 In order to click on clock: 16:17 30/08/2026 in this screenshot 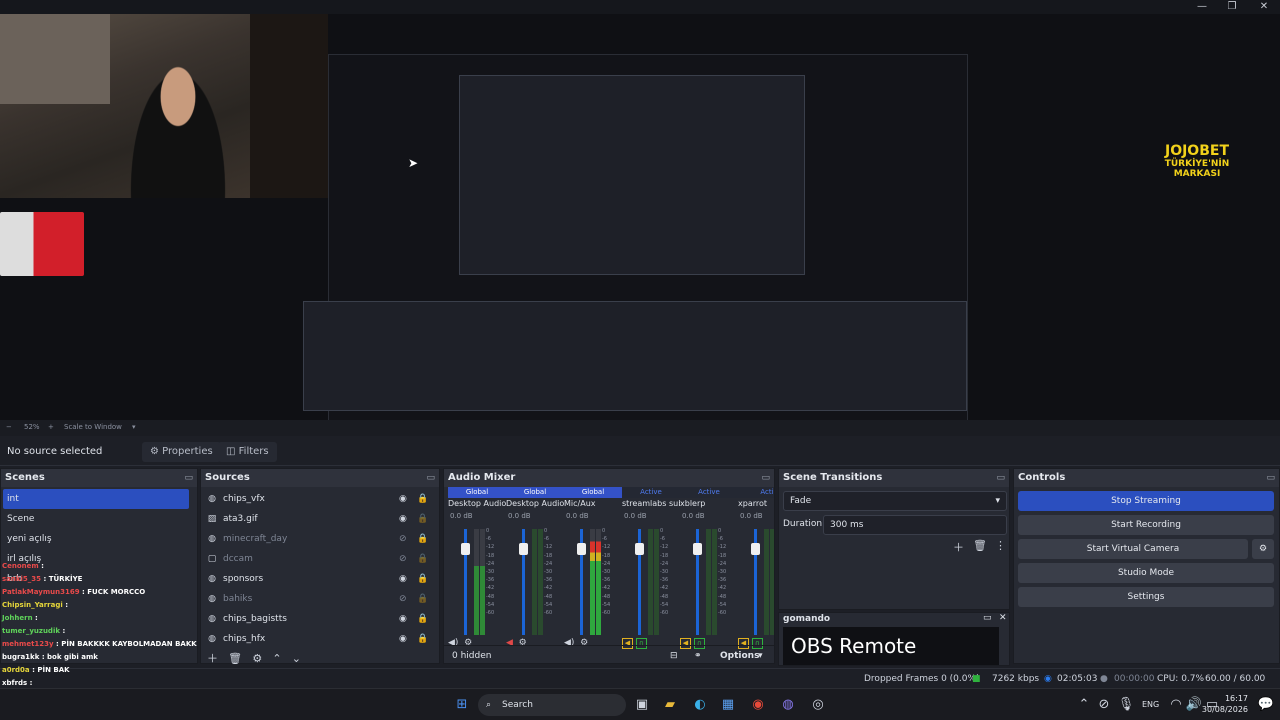, I will do `click(1225, 704)`.